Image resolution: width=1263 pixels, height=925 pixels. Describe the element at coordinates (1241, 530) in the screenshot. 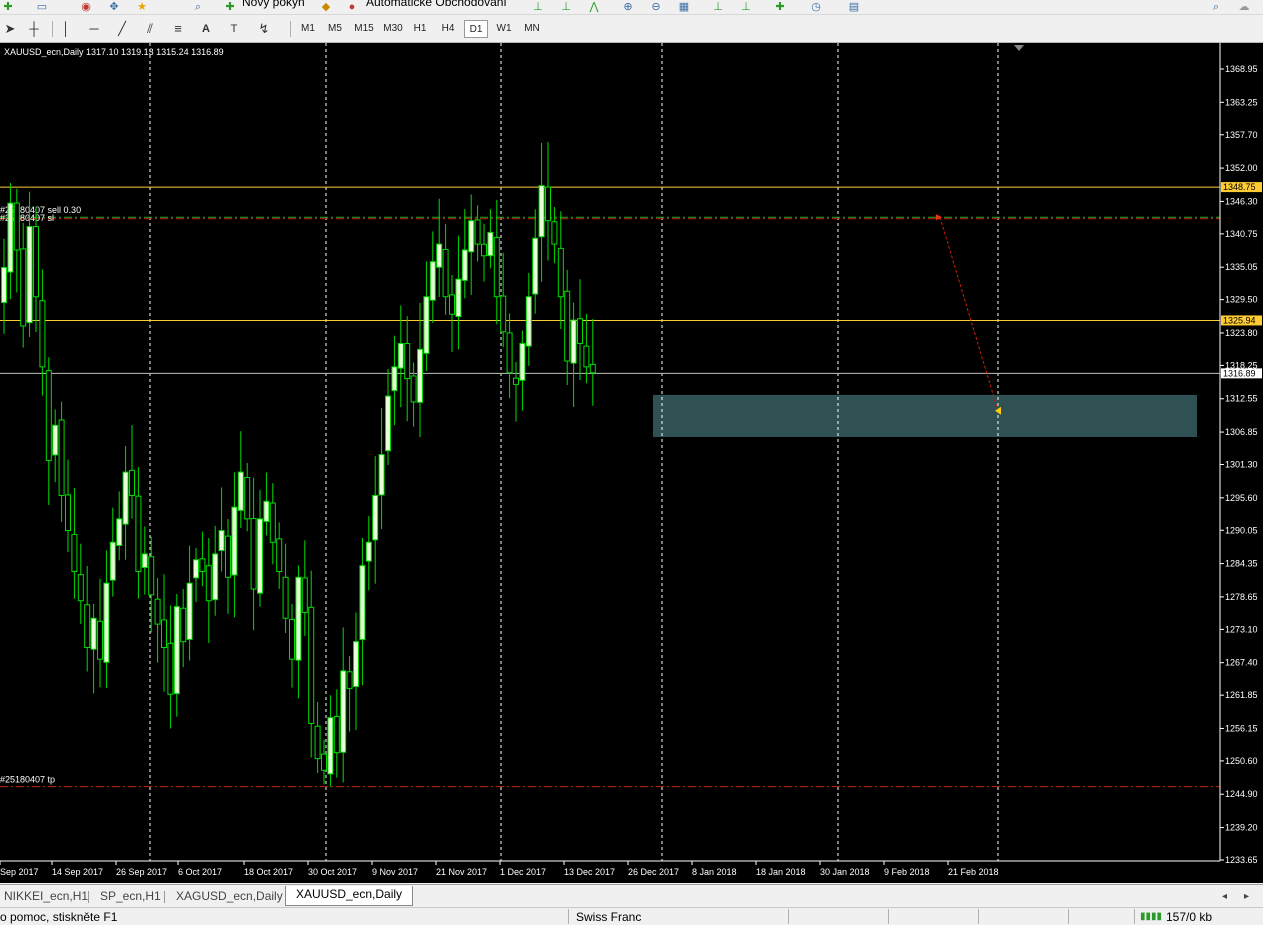

I see `price-tick-label: 1290.05` at that location.